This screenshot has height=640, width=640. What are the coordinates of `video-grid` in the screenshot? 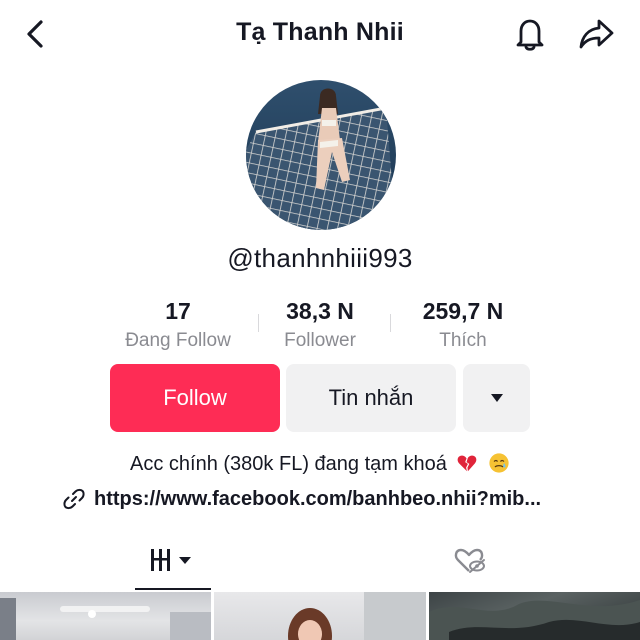 It's located at (320, 616).